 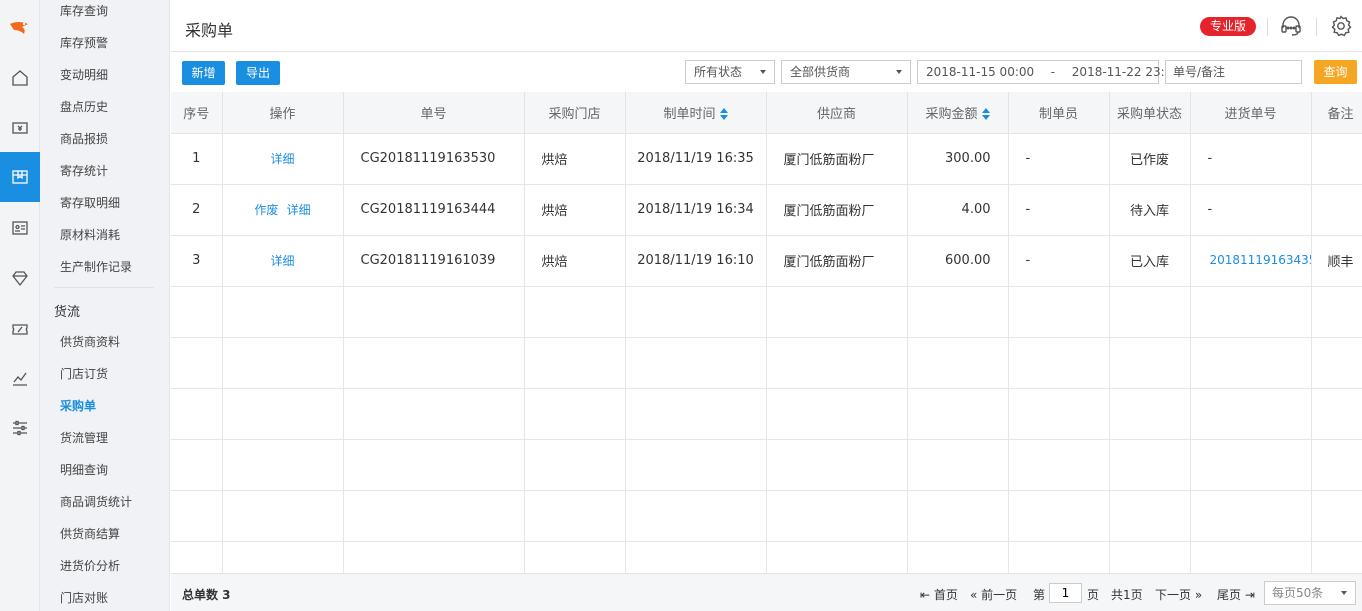 I want to click on submenu-item-flow-management: 货流管理, so click(x=84, y=437).